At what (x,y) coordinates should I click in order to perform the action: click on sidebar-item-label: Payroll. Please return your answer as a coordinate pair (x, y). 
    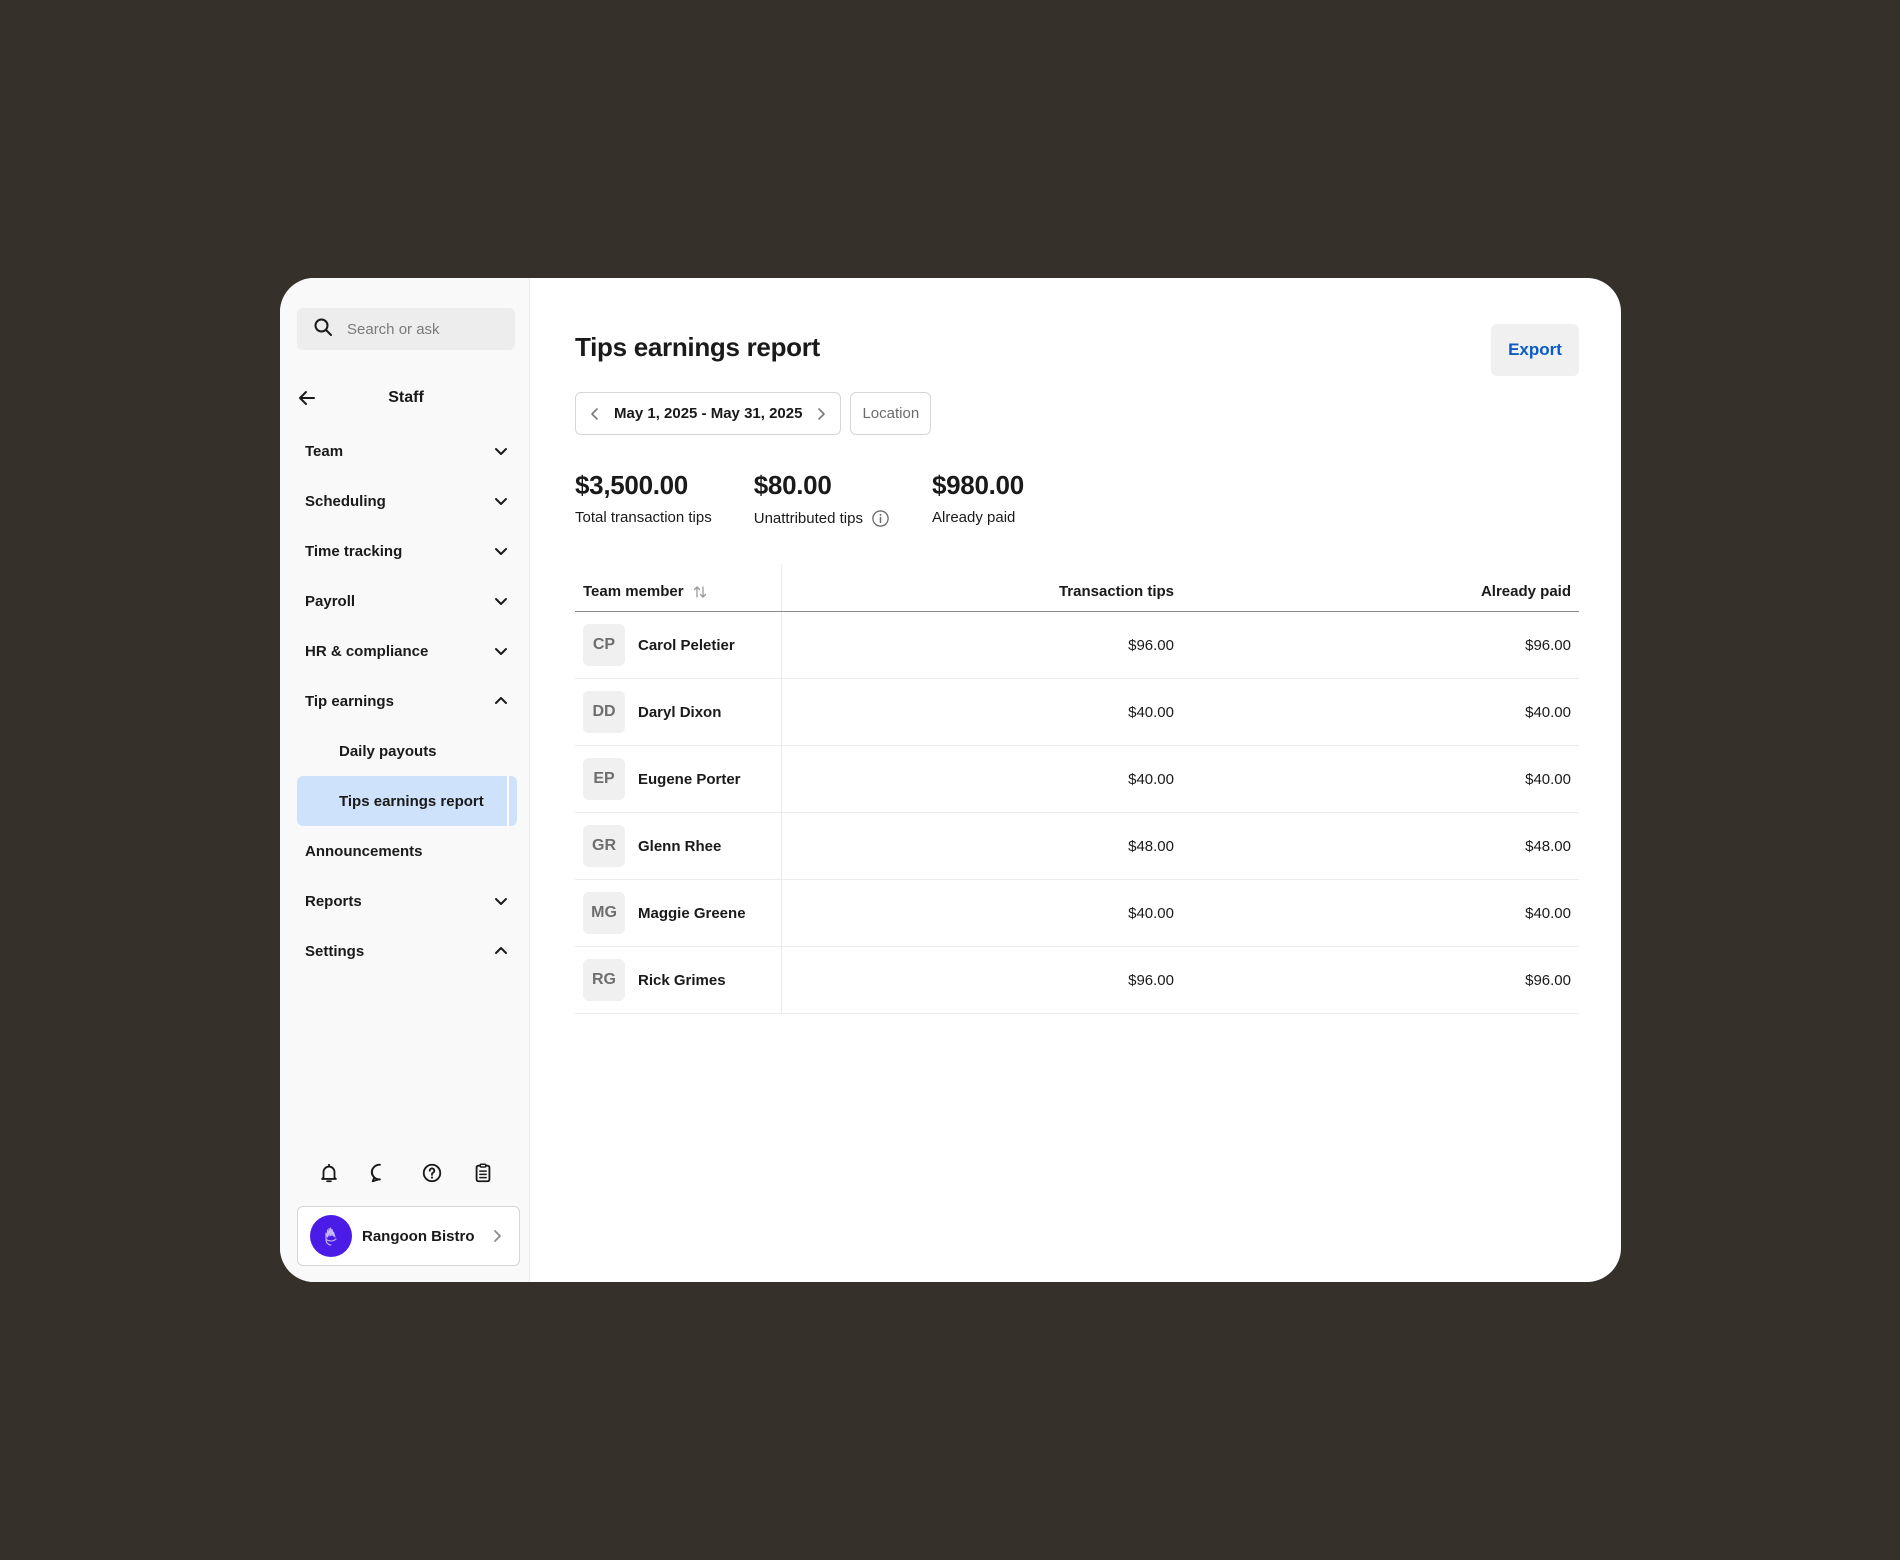
    Looking at the image, I should click on (330, 601).